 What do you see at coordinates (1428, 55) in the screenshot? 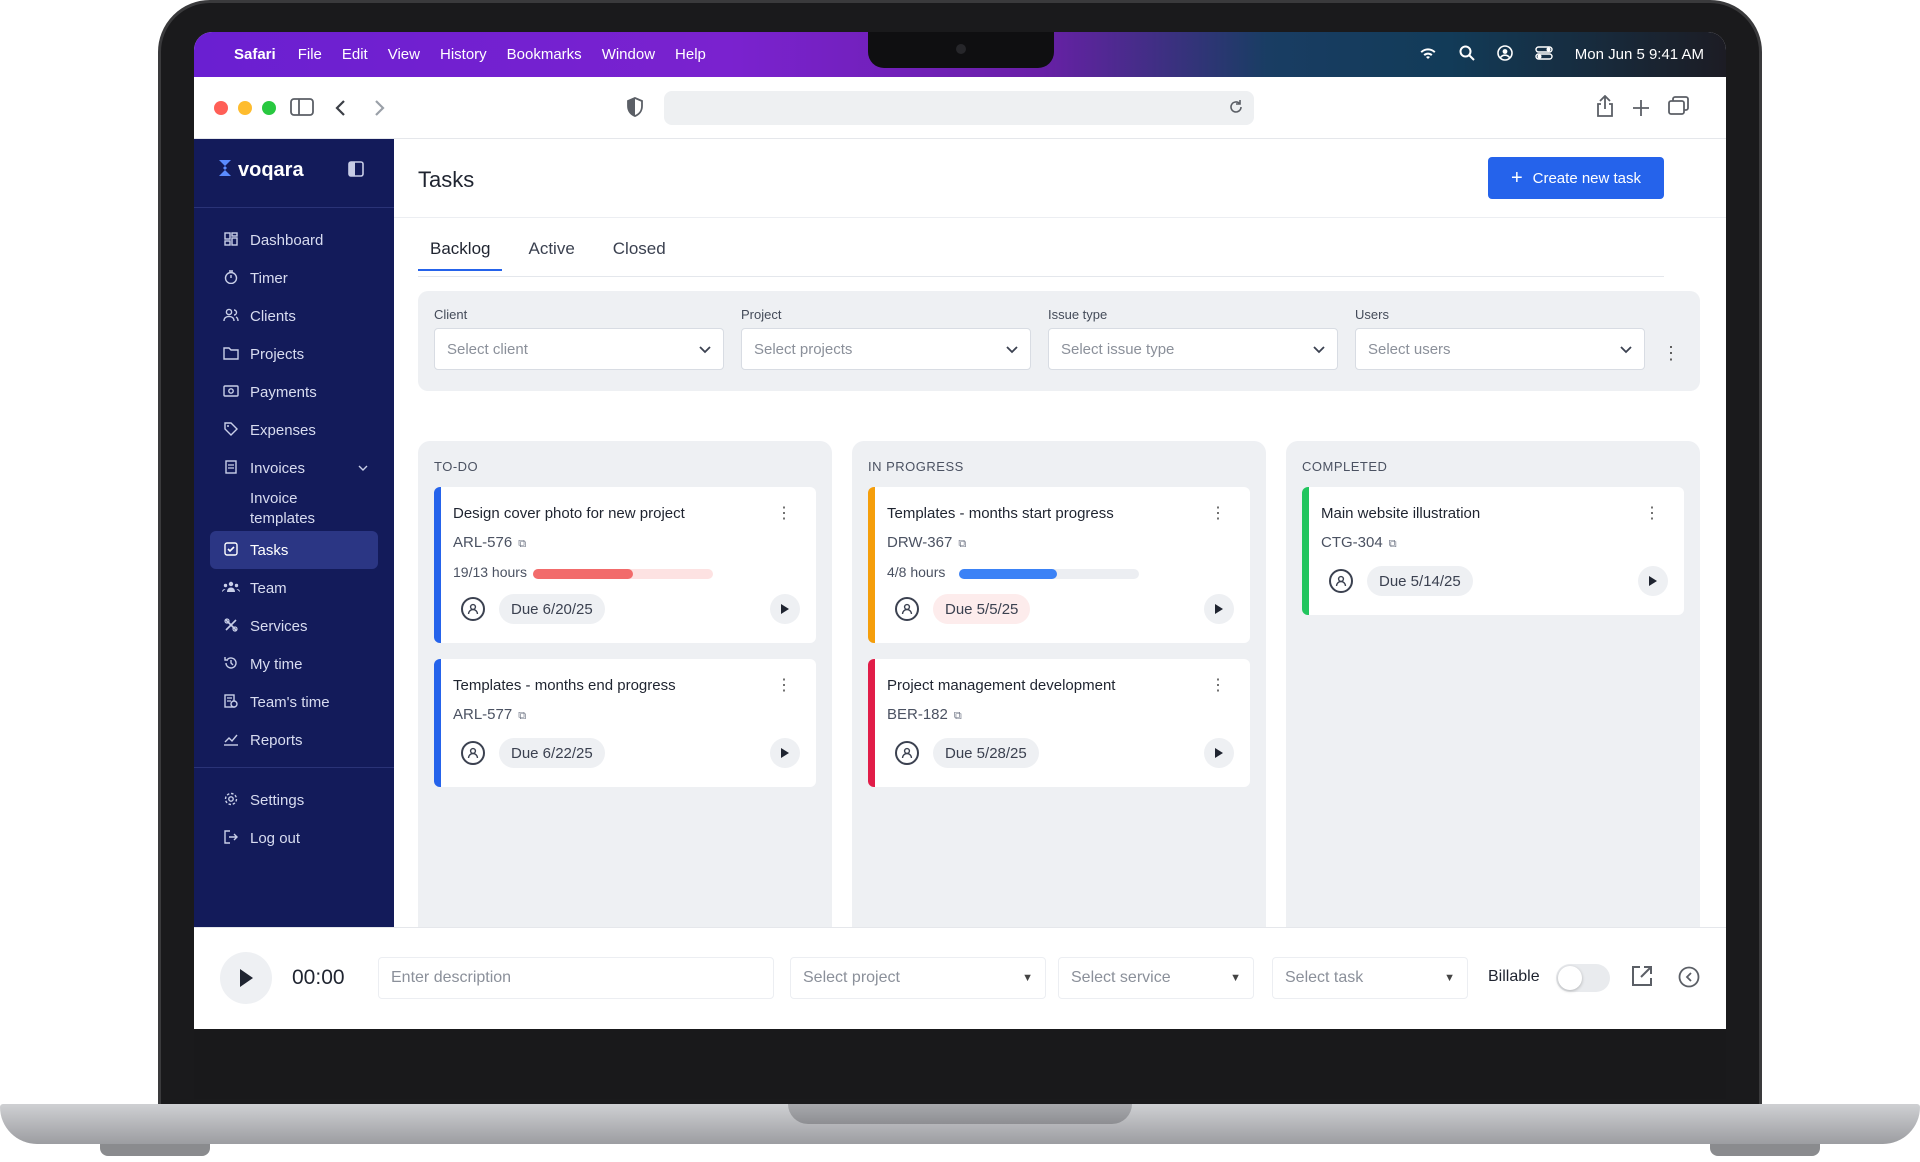
I see `wifi-icon` at bounding box center [1428, 55].